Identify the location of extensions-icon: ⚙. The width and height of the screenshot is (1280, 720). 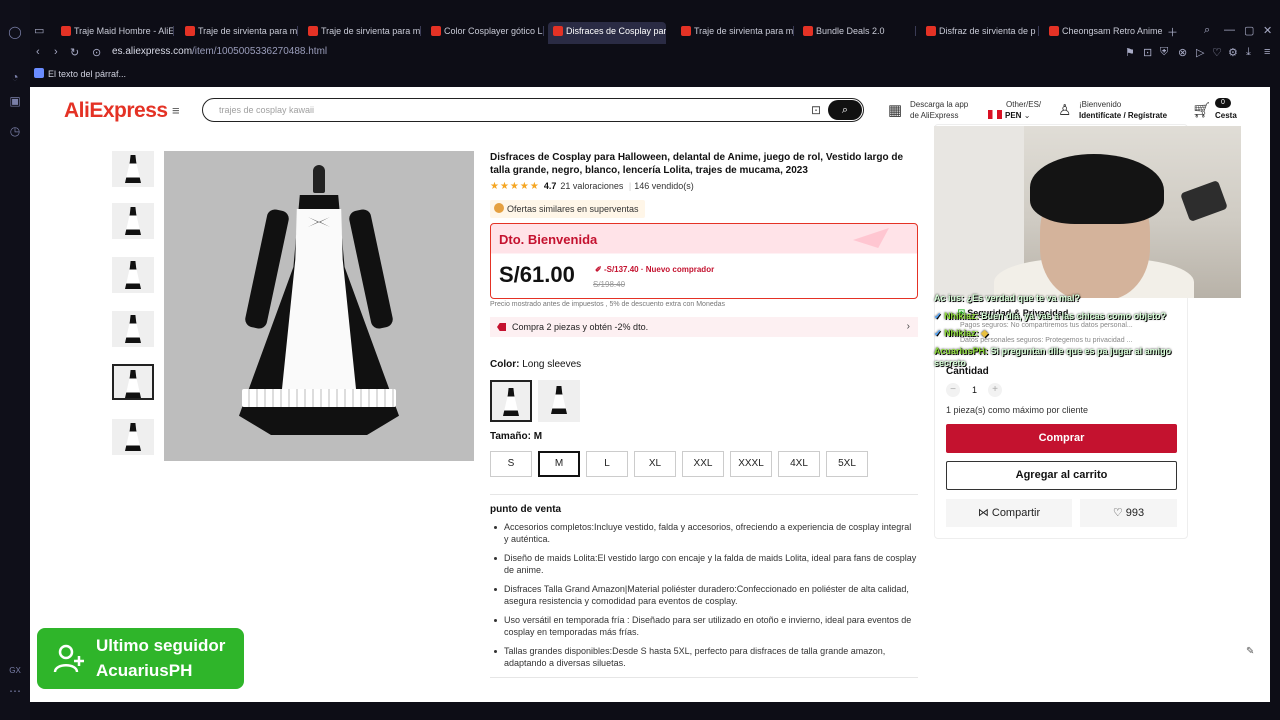
(1233, 52).